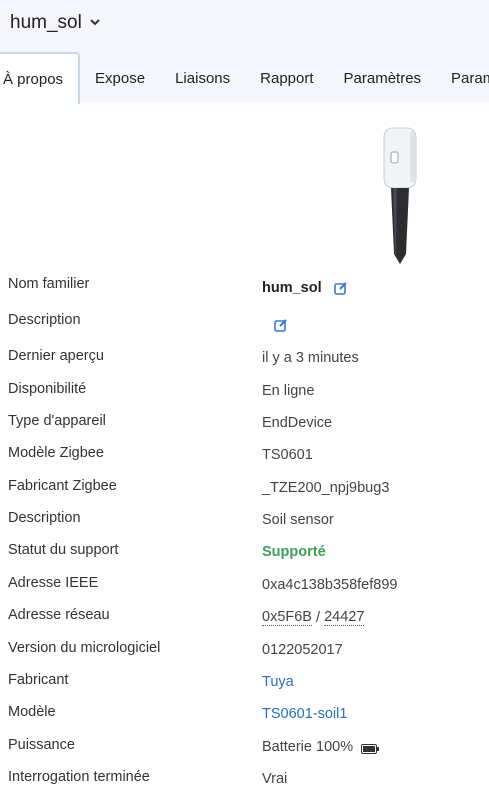  What do you see at coordinates (244, 617) in the screenshot?
I see `row-network-address: Adresse réseau 0x5F6B / 24427` at bounding box center [244, 617].